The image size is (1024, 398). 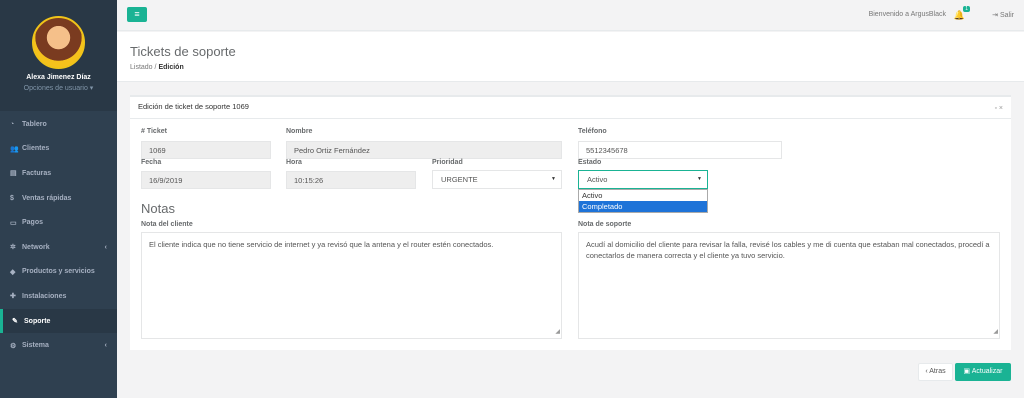 I want to click on cogs-icon: ⚙, so click(x=13, y=346).